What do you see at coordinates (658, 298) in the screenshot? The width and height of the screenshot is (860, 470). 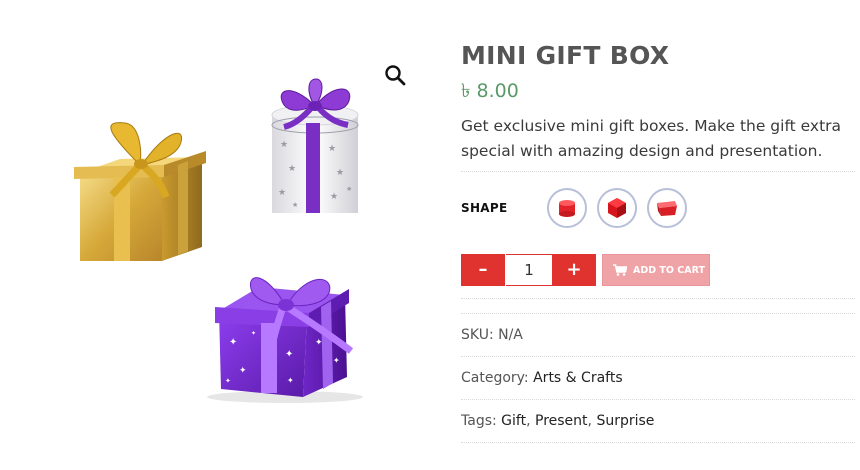 I see `divider` at bounding box center [658, 298].